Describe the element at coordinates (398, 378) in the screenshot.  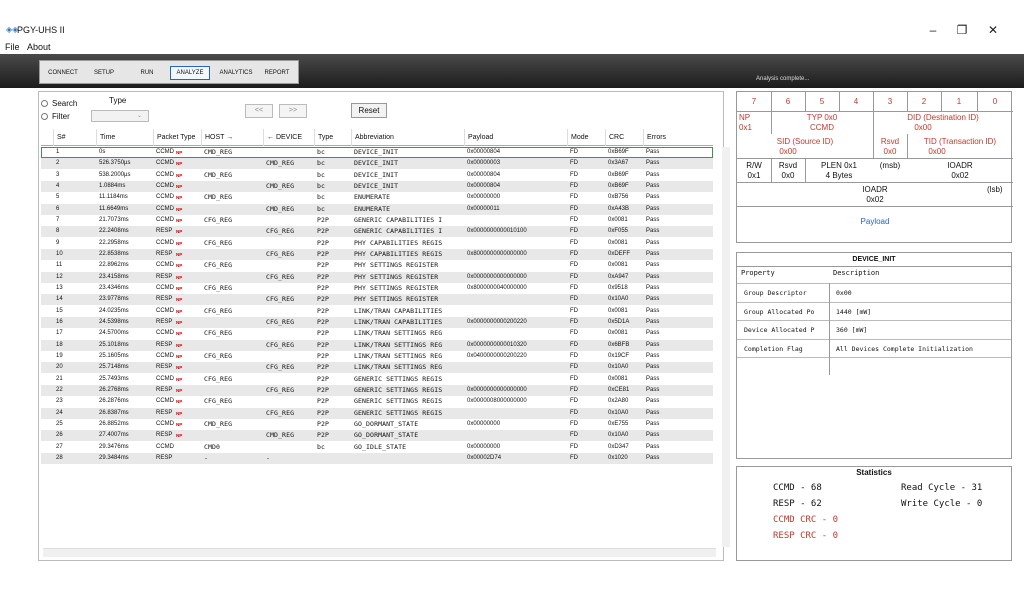
I see `table-cell: GENERIC SETTINGS REGIS` at that location.